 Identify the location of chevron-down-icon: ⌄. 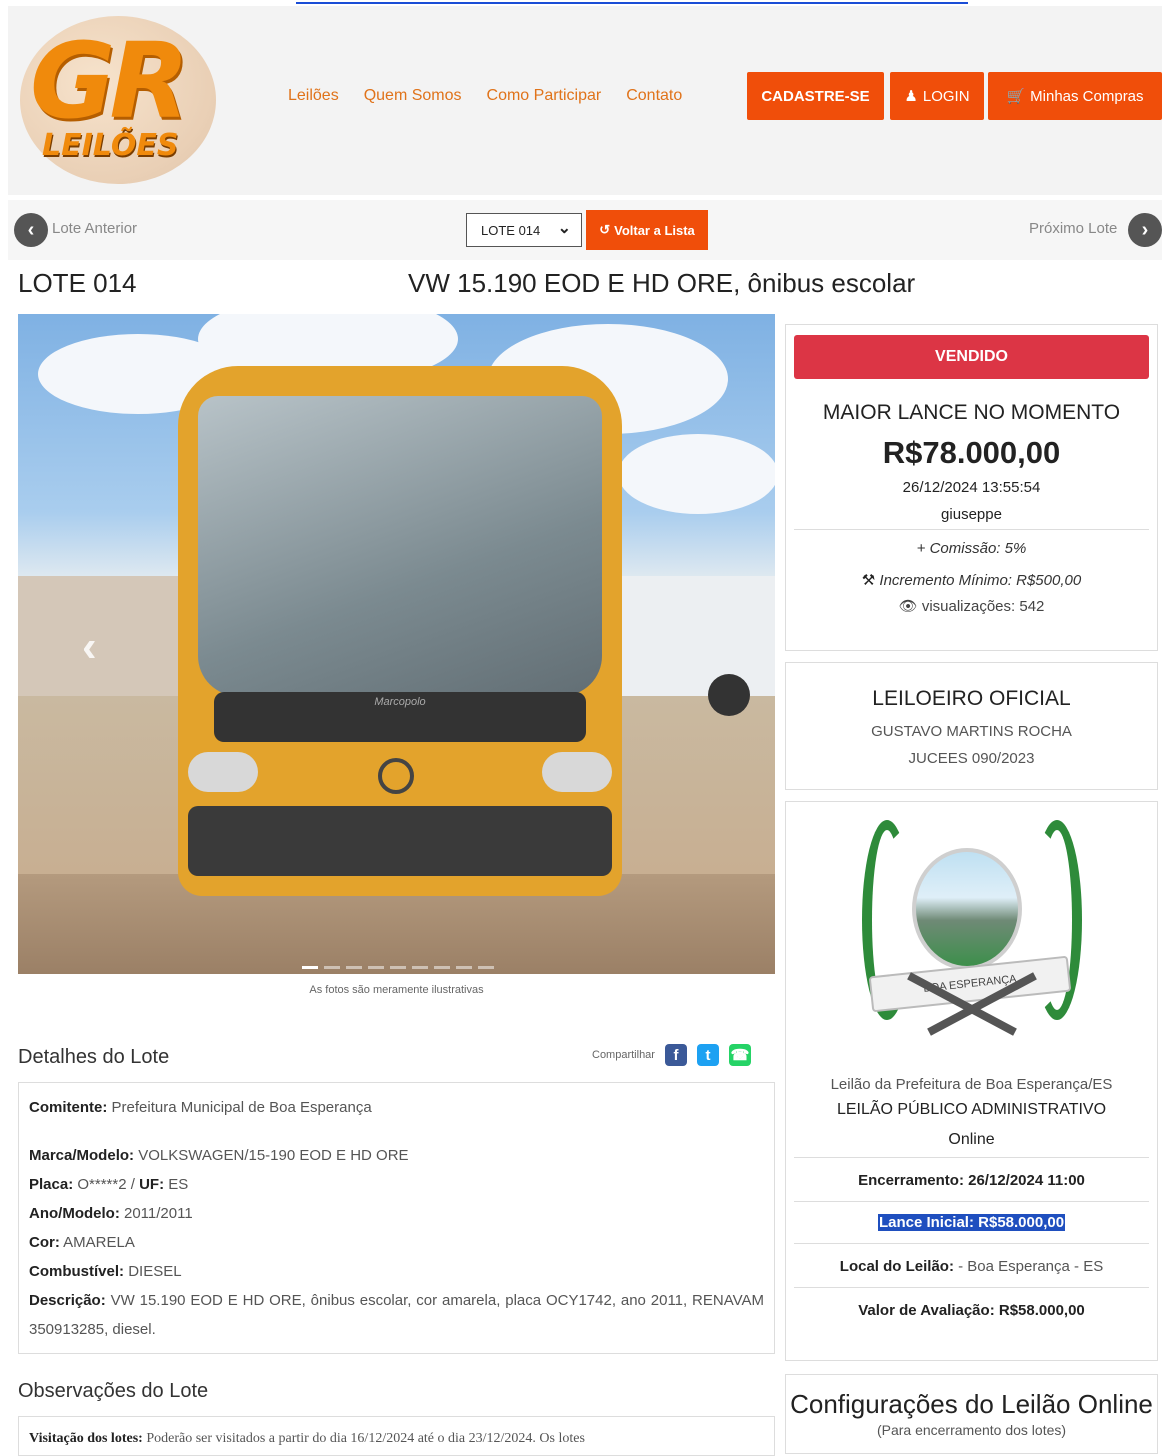
(564, 228).